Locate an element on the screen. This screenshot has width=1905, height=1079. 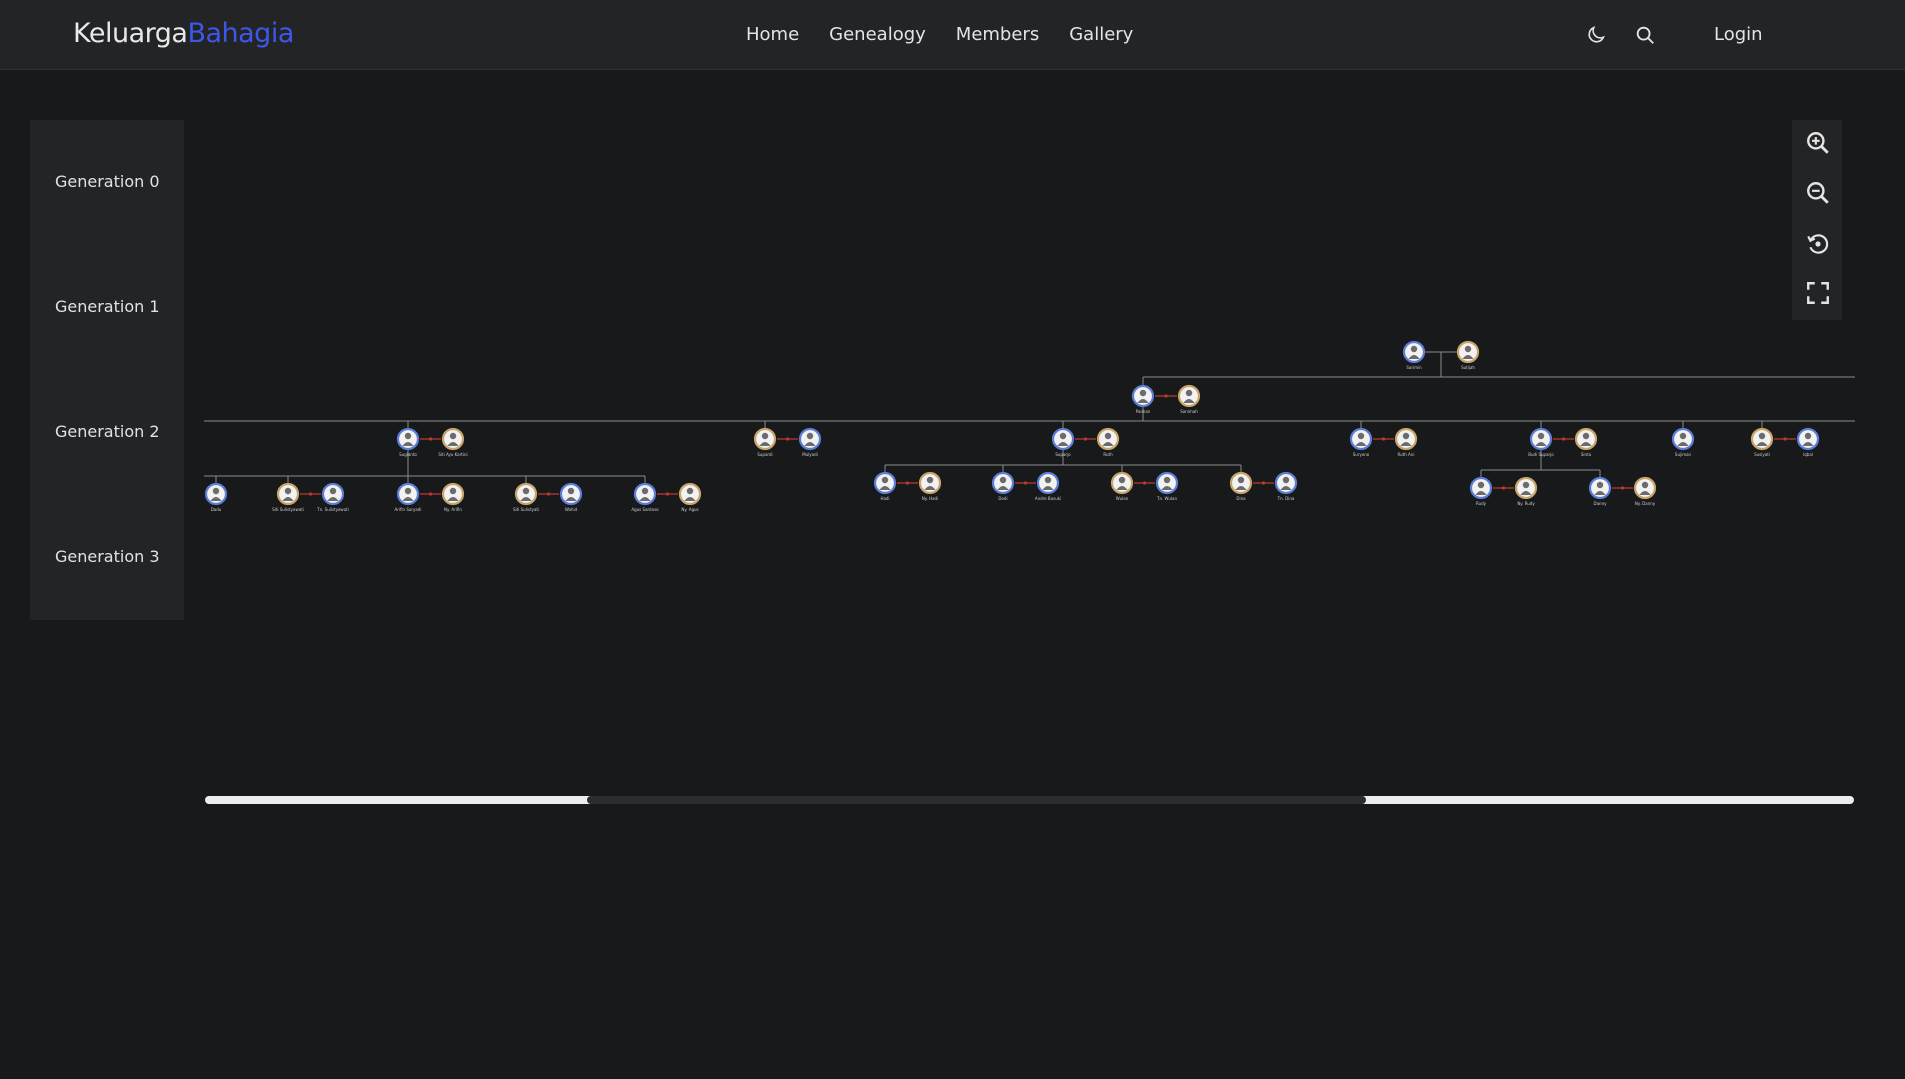
member-node: Tn. Dina is located at coordinates (1286, 486).